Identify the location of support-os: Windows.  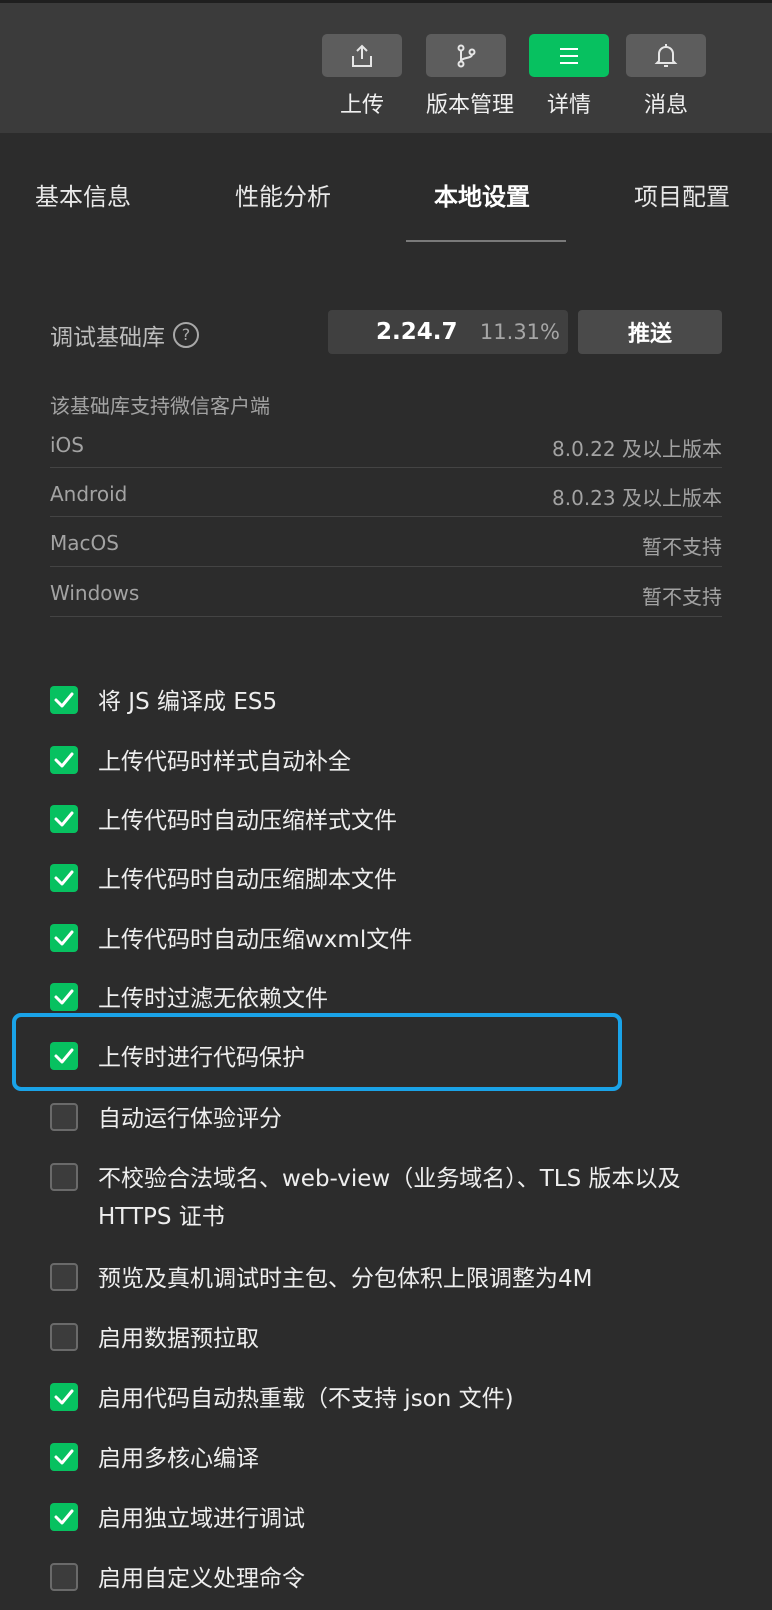
(95, 593).